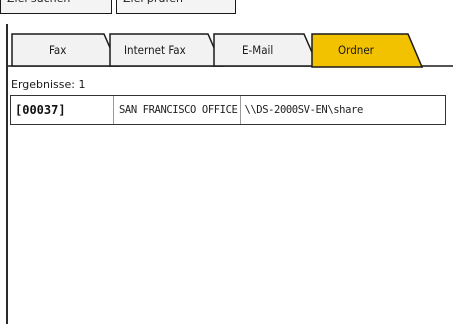 The width and height of the screenshot is (453, 324). I want to click on destination-path: \\DS-2000SV-EN\share, so click(303, 110).